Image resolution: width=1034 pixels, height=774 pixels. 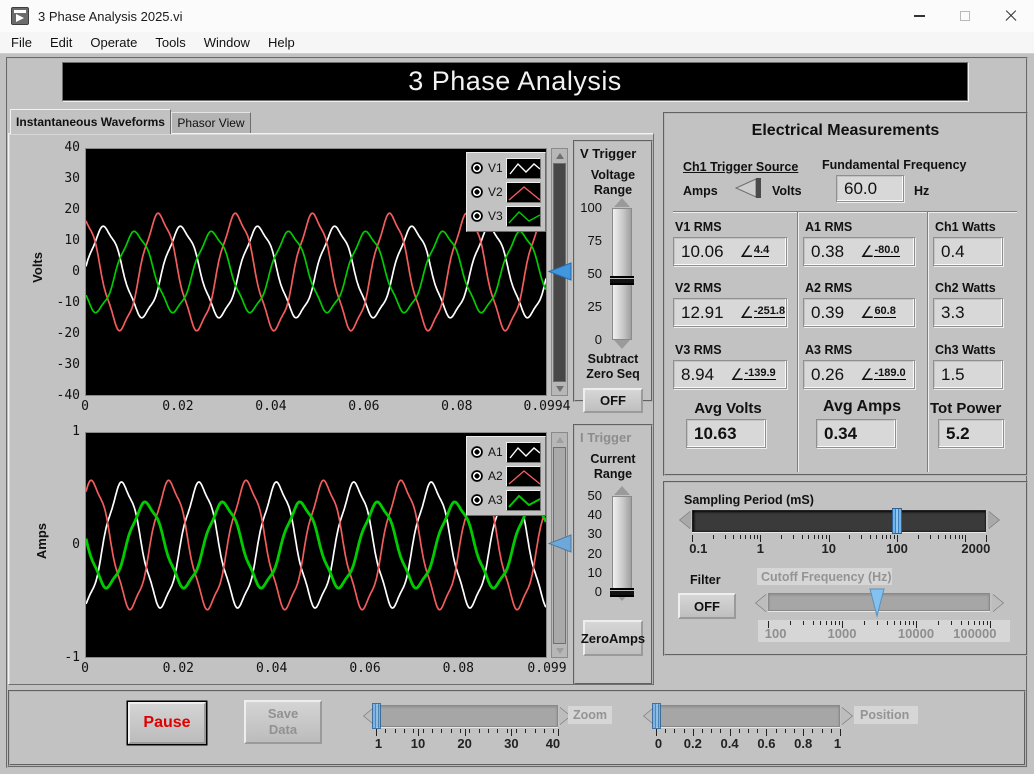 I want to click on angle-icon: ∠60.8, so click(x=878, y=313).